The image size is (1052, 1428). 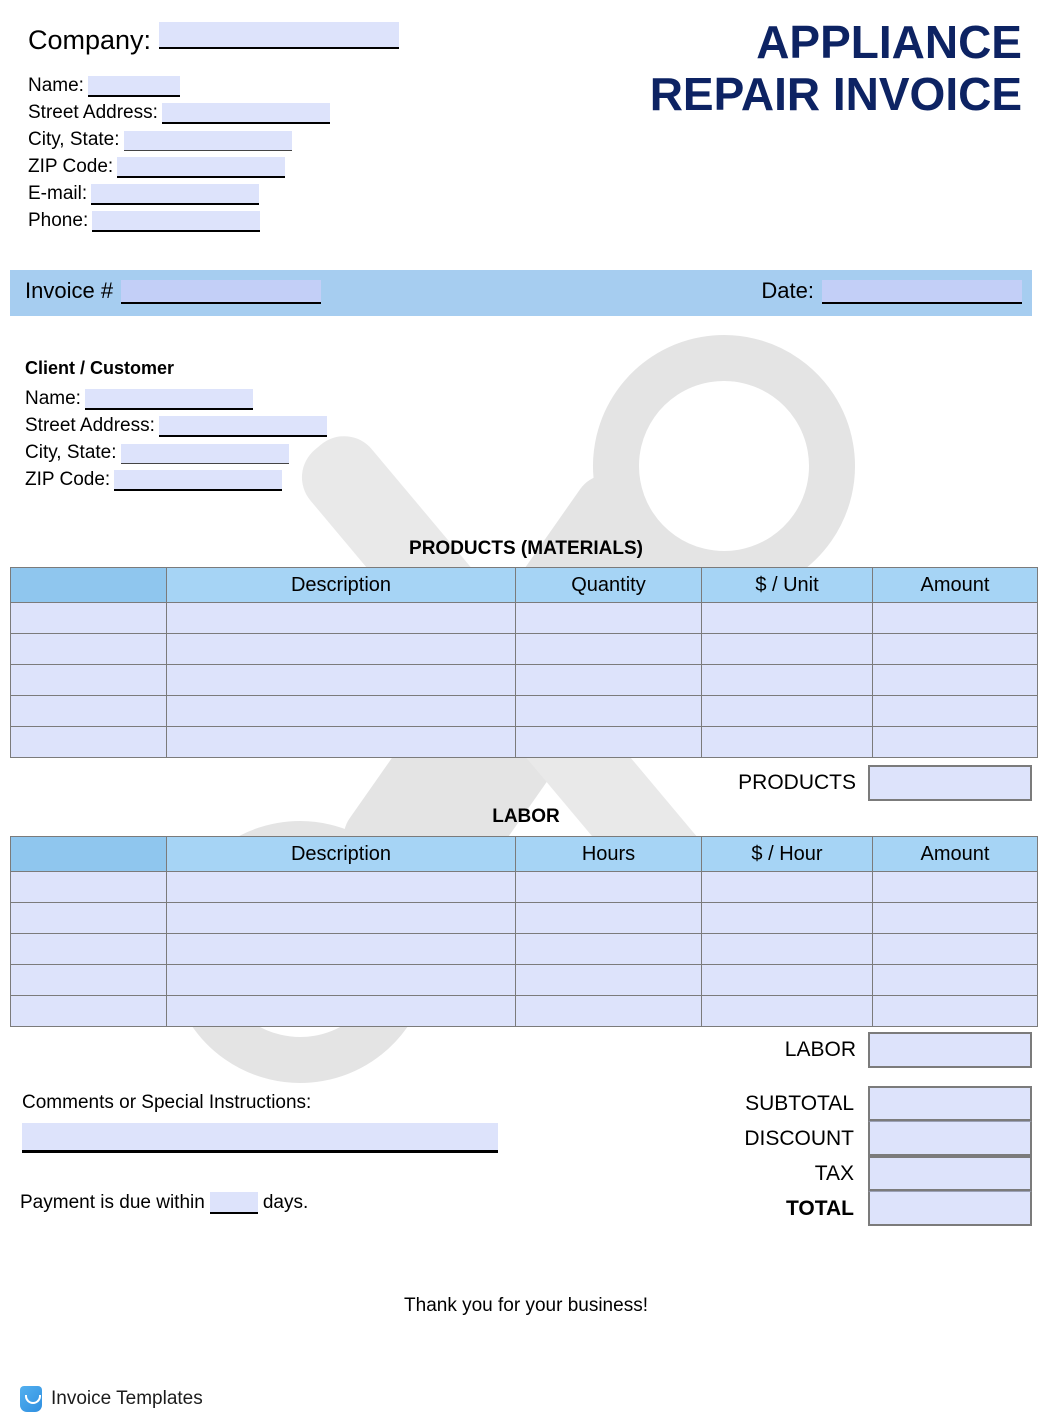 What do you see at coordinates (88, 854) in the screenshot?
I see `labor-col-blank` at bounding box center [88, 854].